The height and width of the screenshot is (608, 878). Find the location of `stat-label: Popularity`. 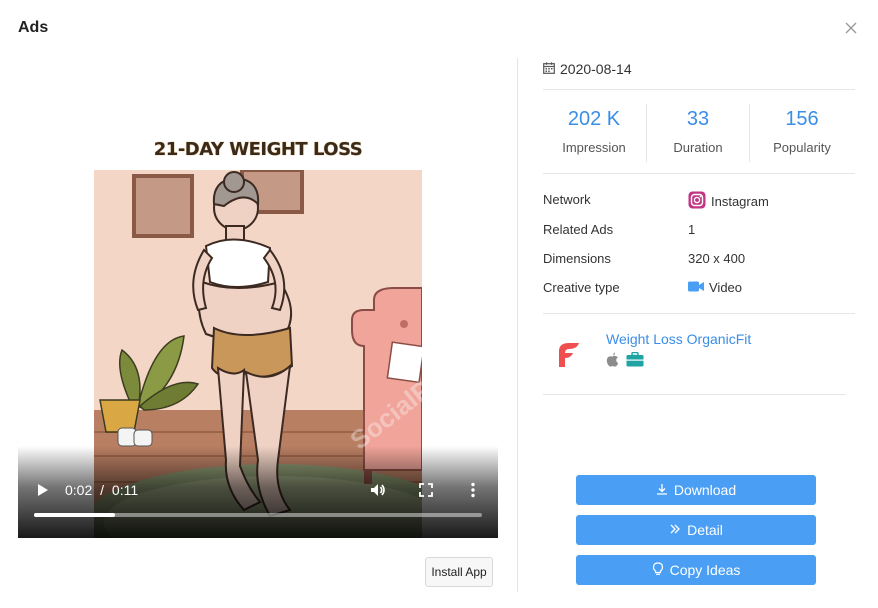

stat-label: Popularity is located at coordinates (802, 147).